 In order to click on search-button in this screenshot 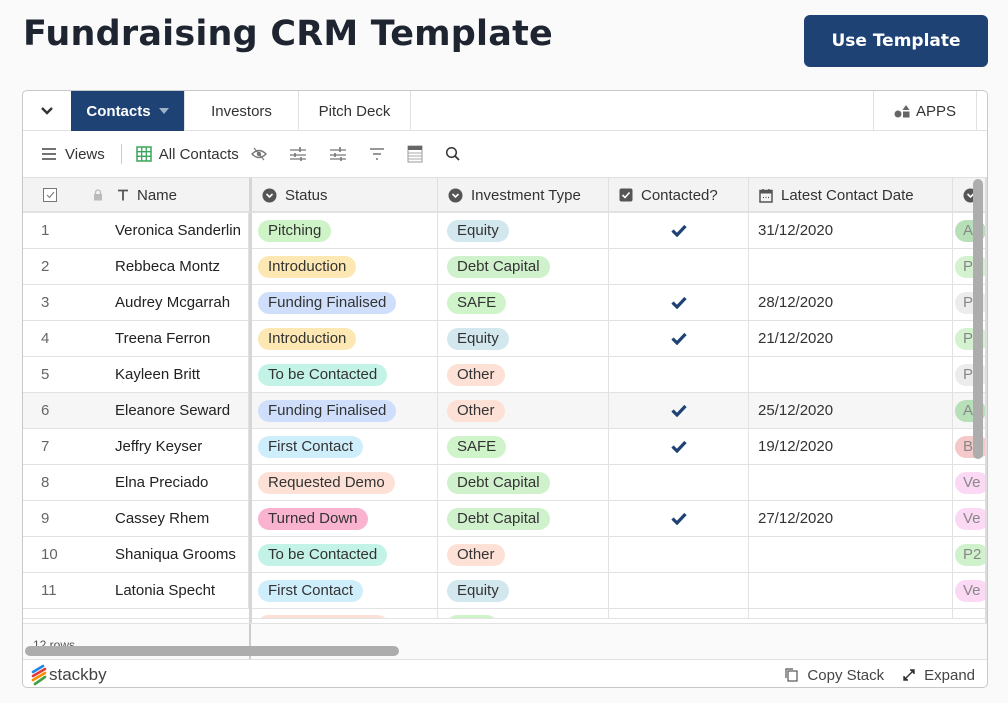, I will do `click(453, 154)`.